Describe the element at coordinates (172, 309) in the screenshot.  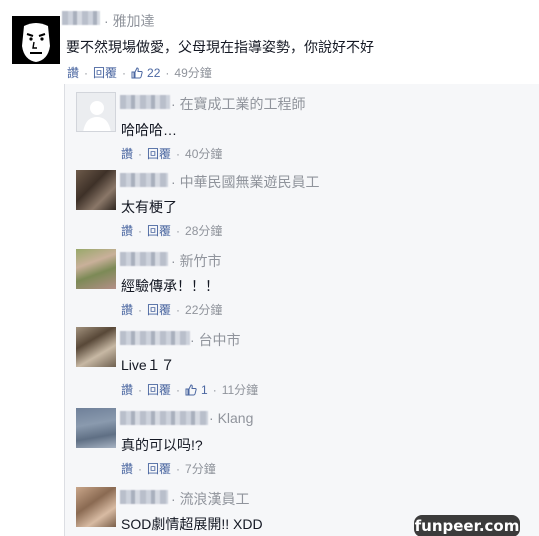
I see `comment-actions: 讚 · 回覆 · 22分鐘` at that location.